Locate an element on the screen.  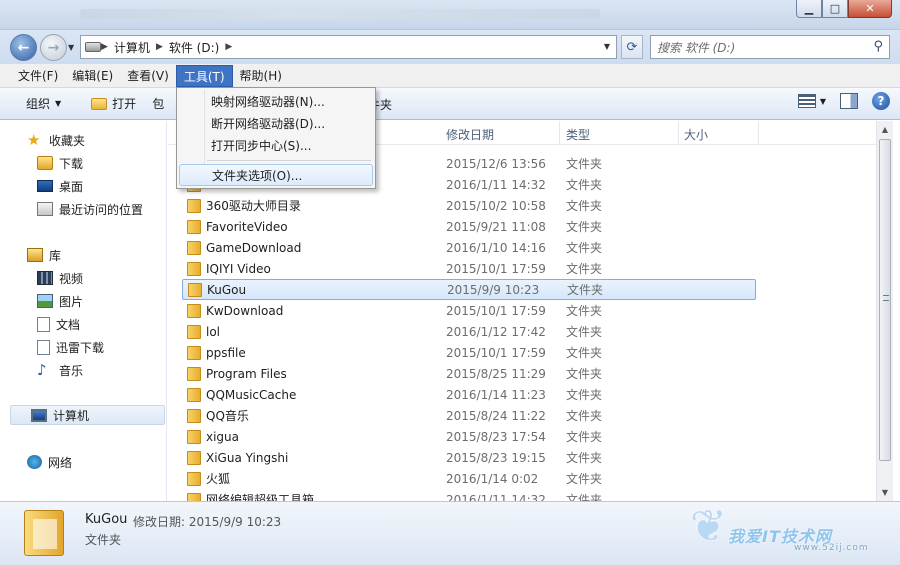
nav-videos: 视频 is located at coordinates (60, 278).